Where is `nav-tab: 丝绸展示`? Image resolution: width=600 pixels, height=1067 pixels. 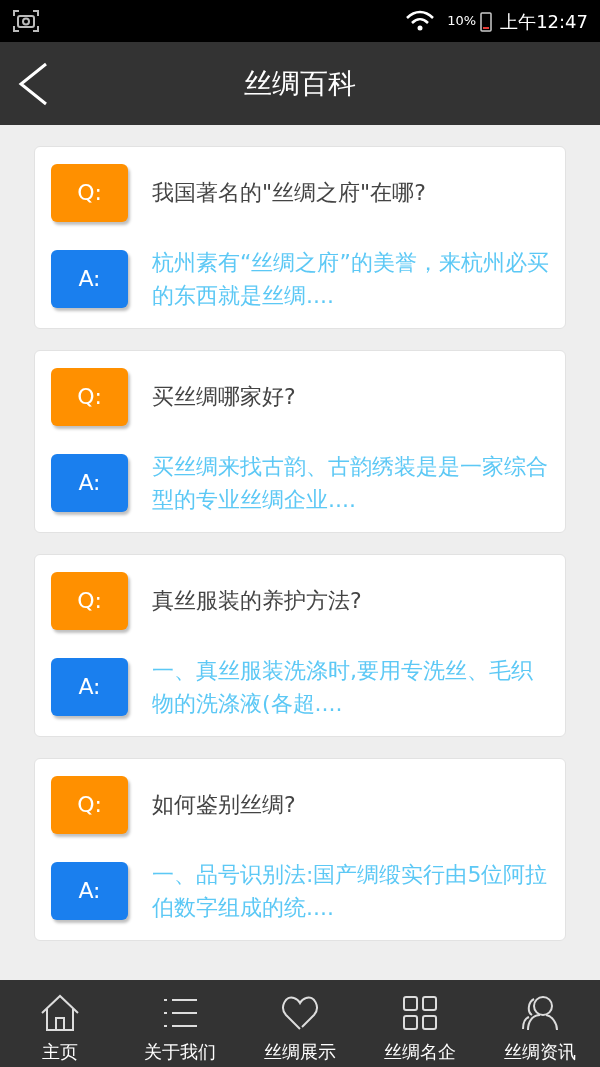
nav-tab: 丝绸展示 is located at coordinates (300, 1023).